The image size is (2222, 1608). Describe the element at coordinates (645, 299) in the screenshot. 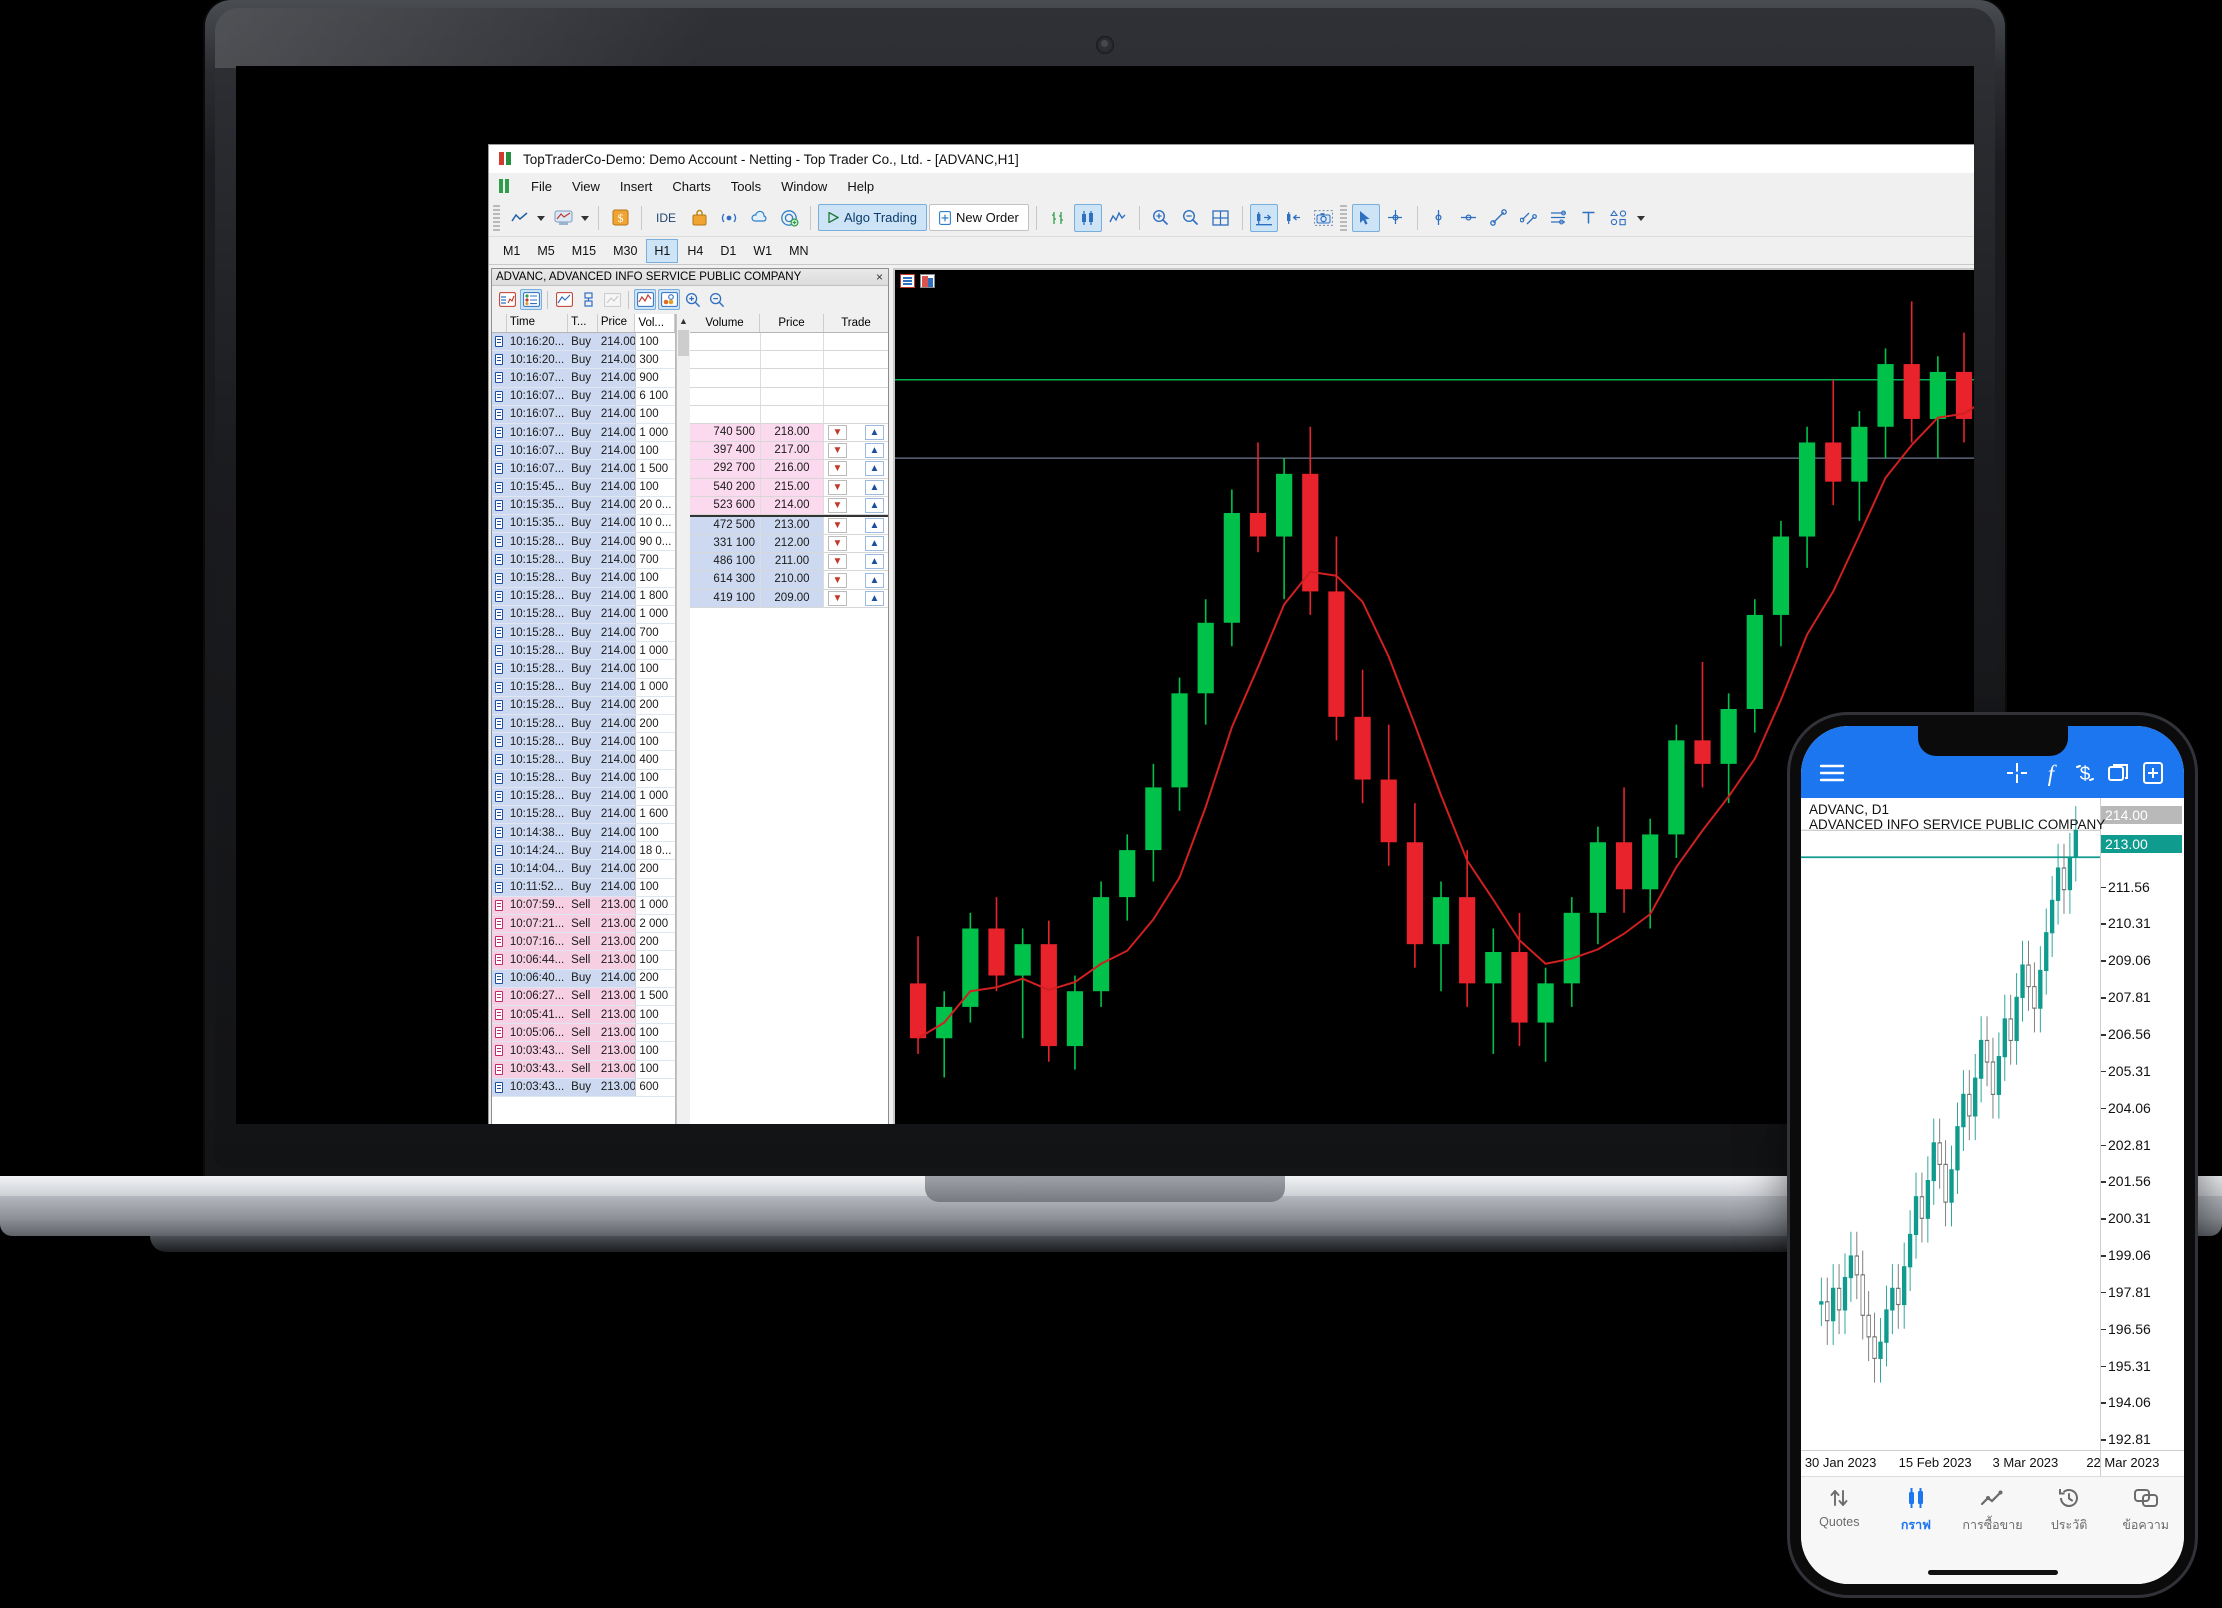

I see `tick-chart-icon` at that location.